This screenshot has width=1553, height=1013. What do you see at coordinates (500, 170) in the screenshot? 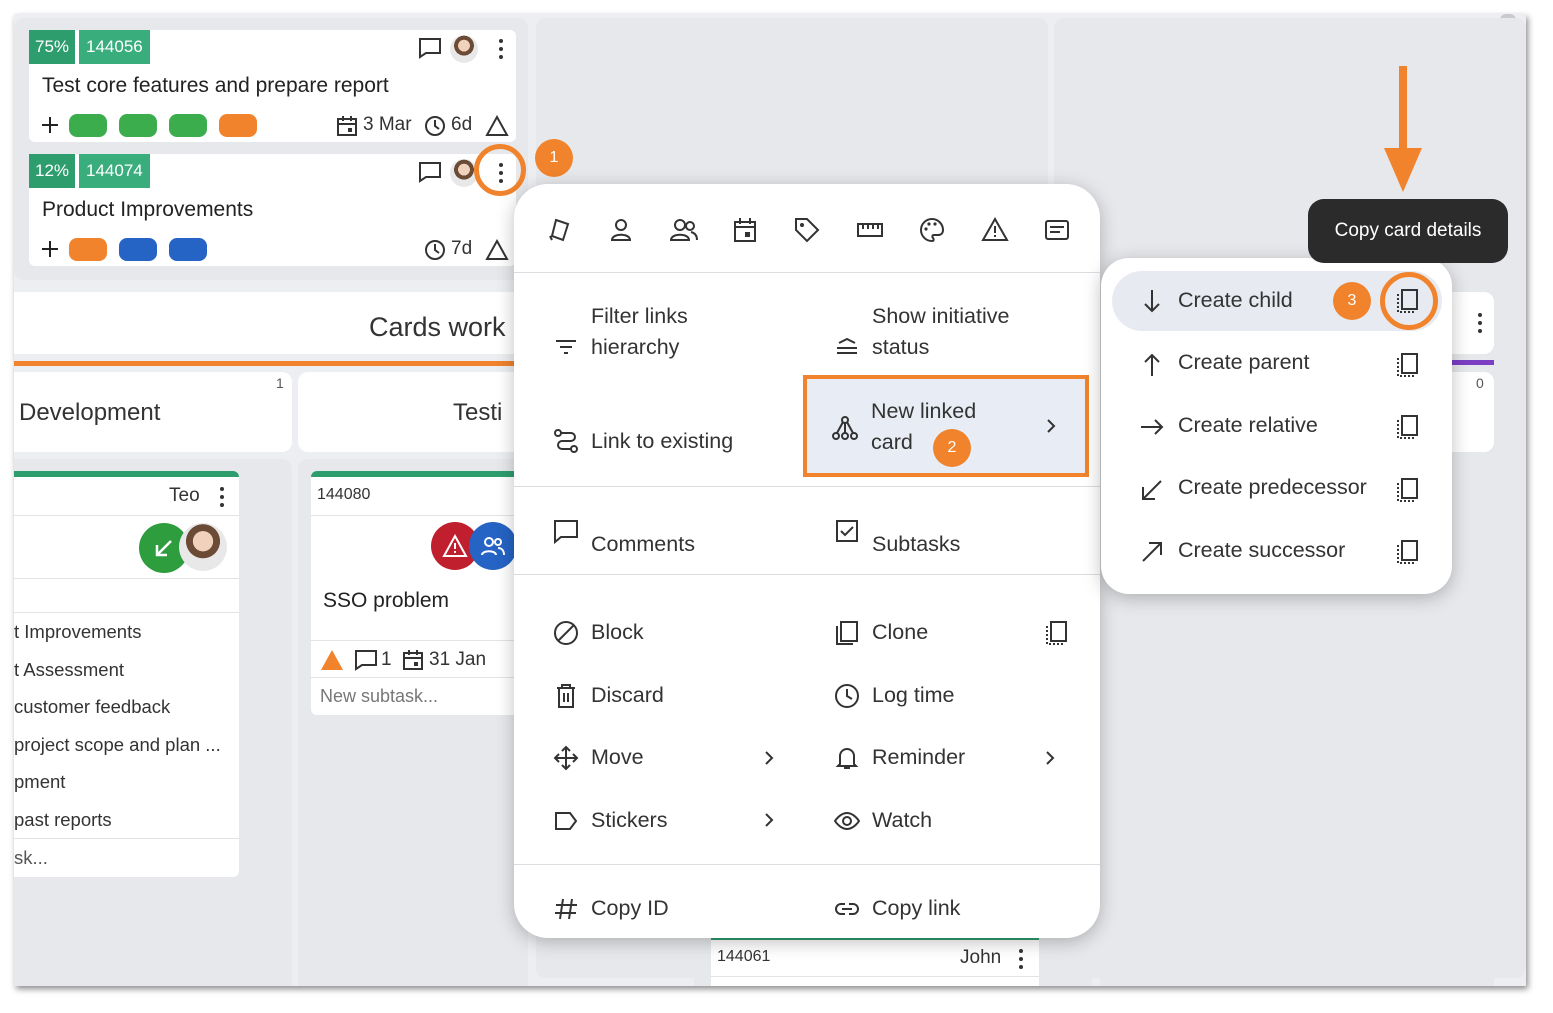
I see `step-1-highlight-ring` at bounding box center [500, 170].